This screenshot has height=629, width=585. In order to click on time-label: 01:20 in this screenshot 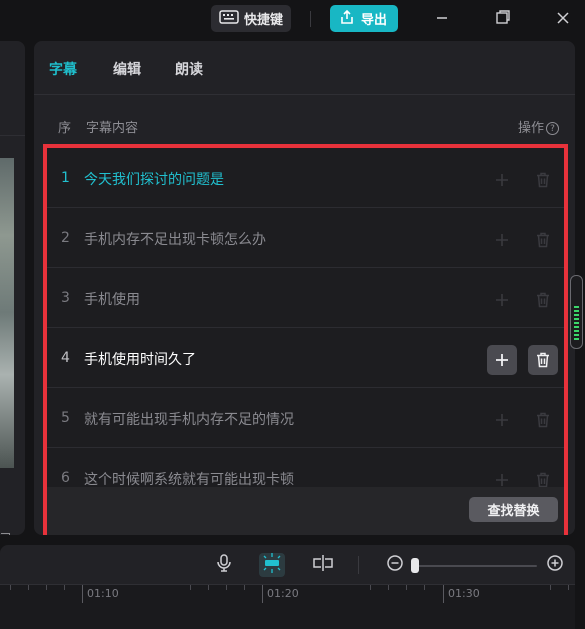, I will do `click(283, 593)`.